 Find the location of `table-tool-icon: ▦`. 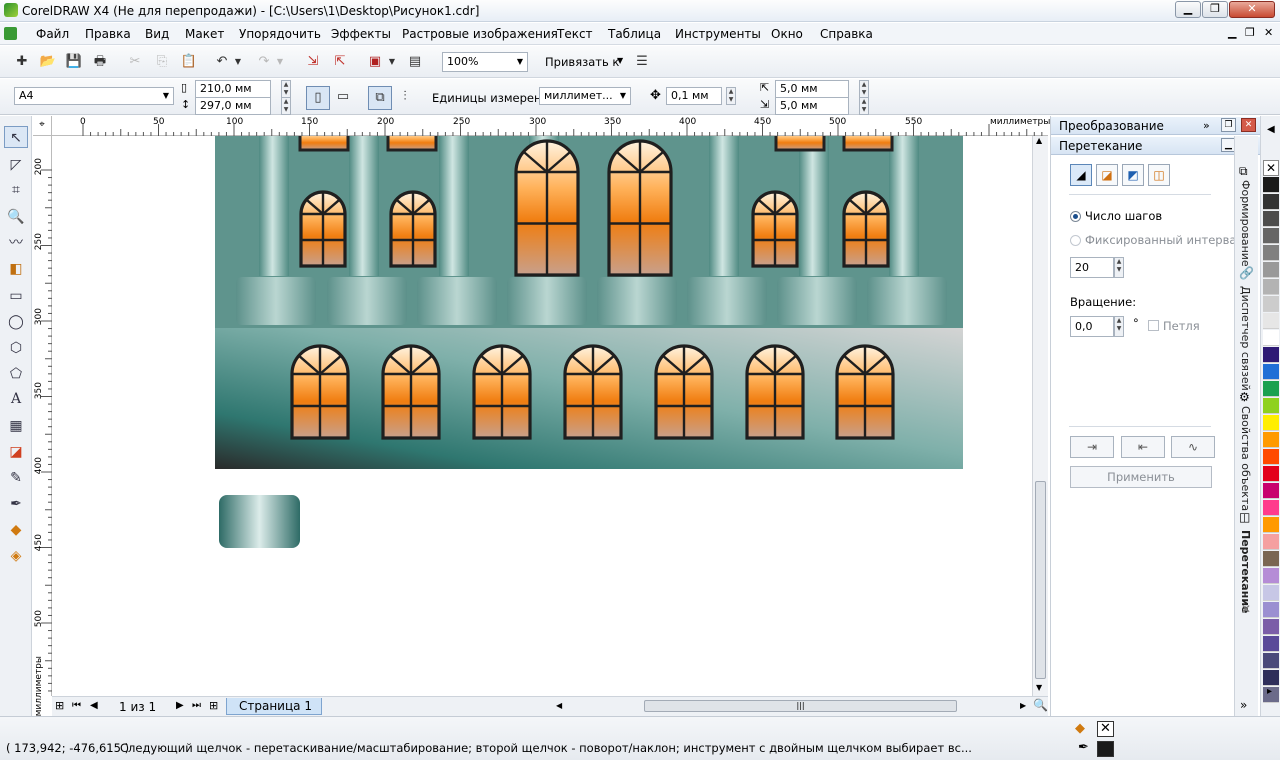

table-tool-icon: ▦ is located at coordinates (16, 426).